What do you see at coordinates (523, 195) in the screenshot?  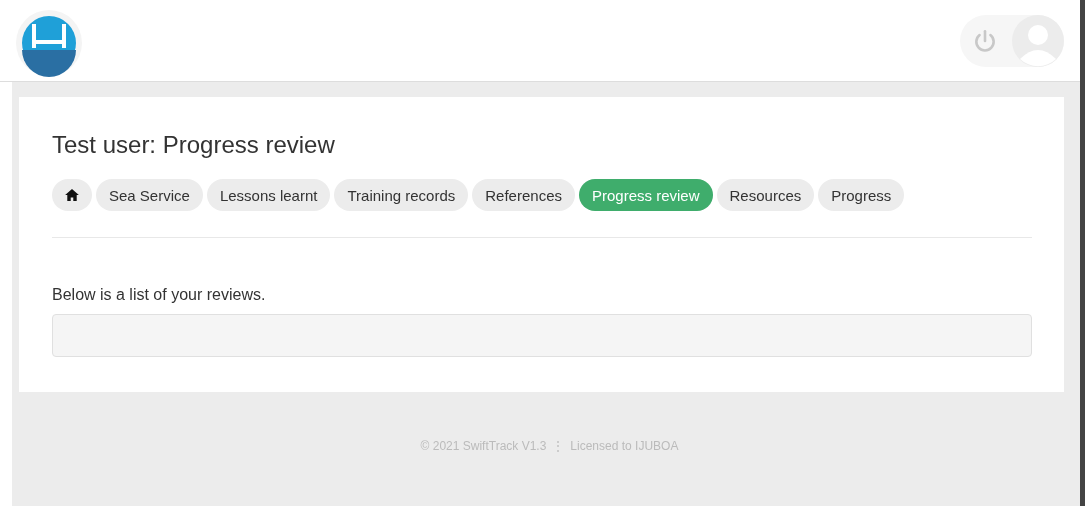 I see `tab: References` at bounding box center [523, 195].